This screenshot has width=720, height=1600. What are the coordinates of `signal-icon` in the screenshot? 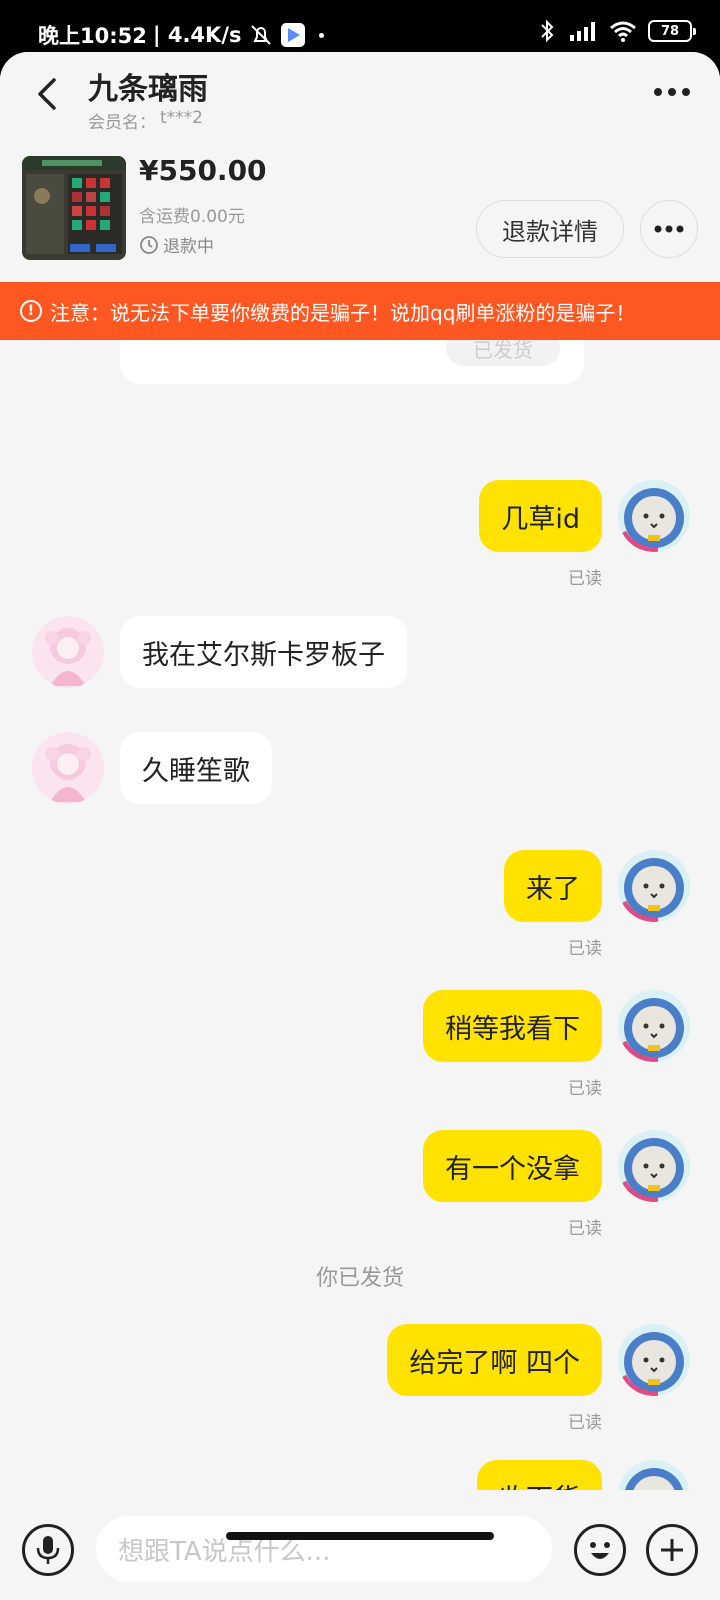 It's located at (582, 31).